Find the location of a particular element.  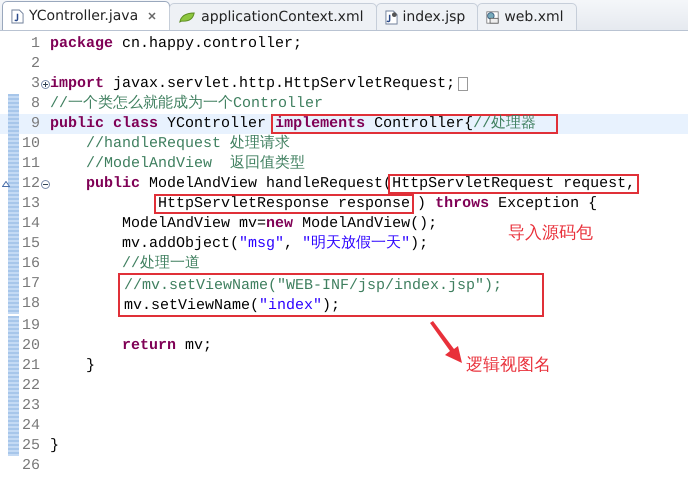

line-number: 19 is located at coordinates (30, 326).